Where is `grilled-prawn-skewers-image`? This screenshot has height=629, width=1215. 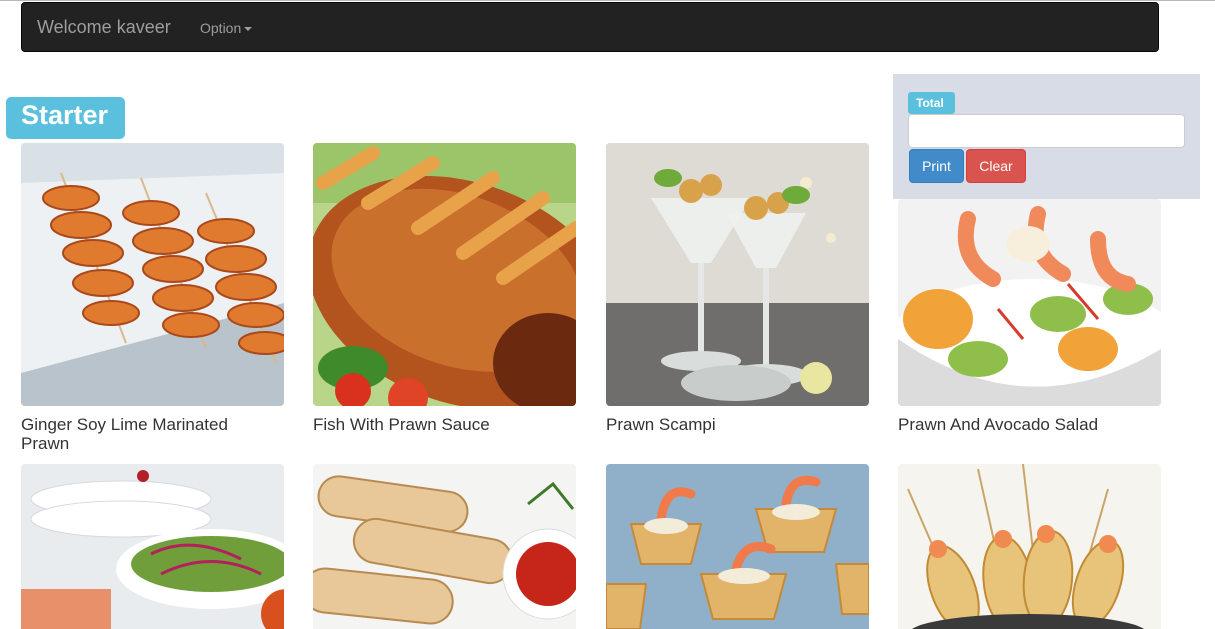
grilled-prawn-skewers-image is located at coordinates (152, 274).